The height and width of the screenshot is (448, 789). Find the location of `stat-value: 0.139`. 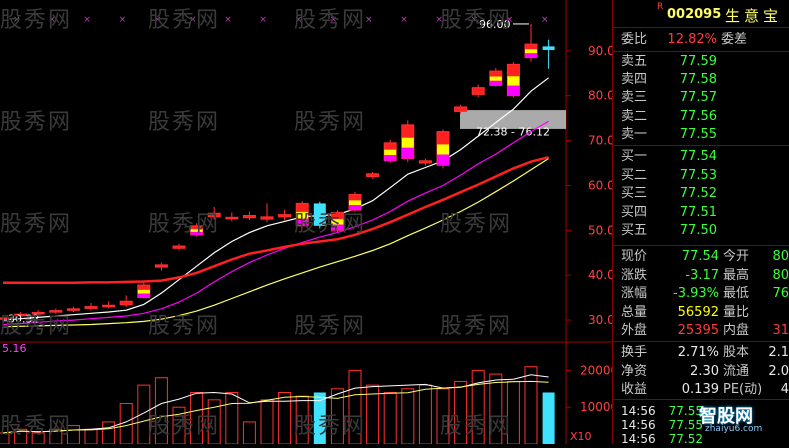

stat-value: 0.139 is located at coordinates (700, 390).